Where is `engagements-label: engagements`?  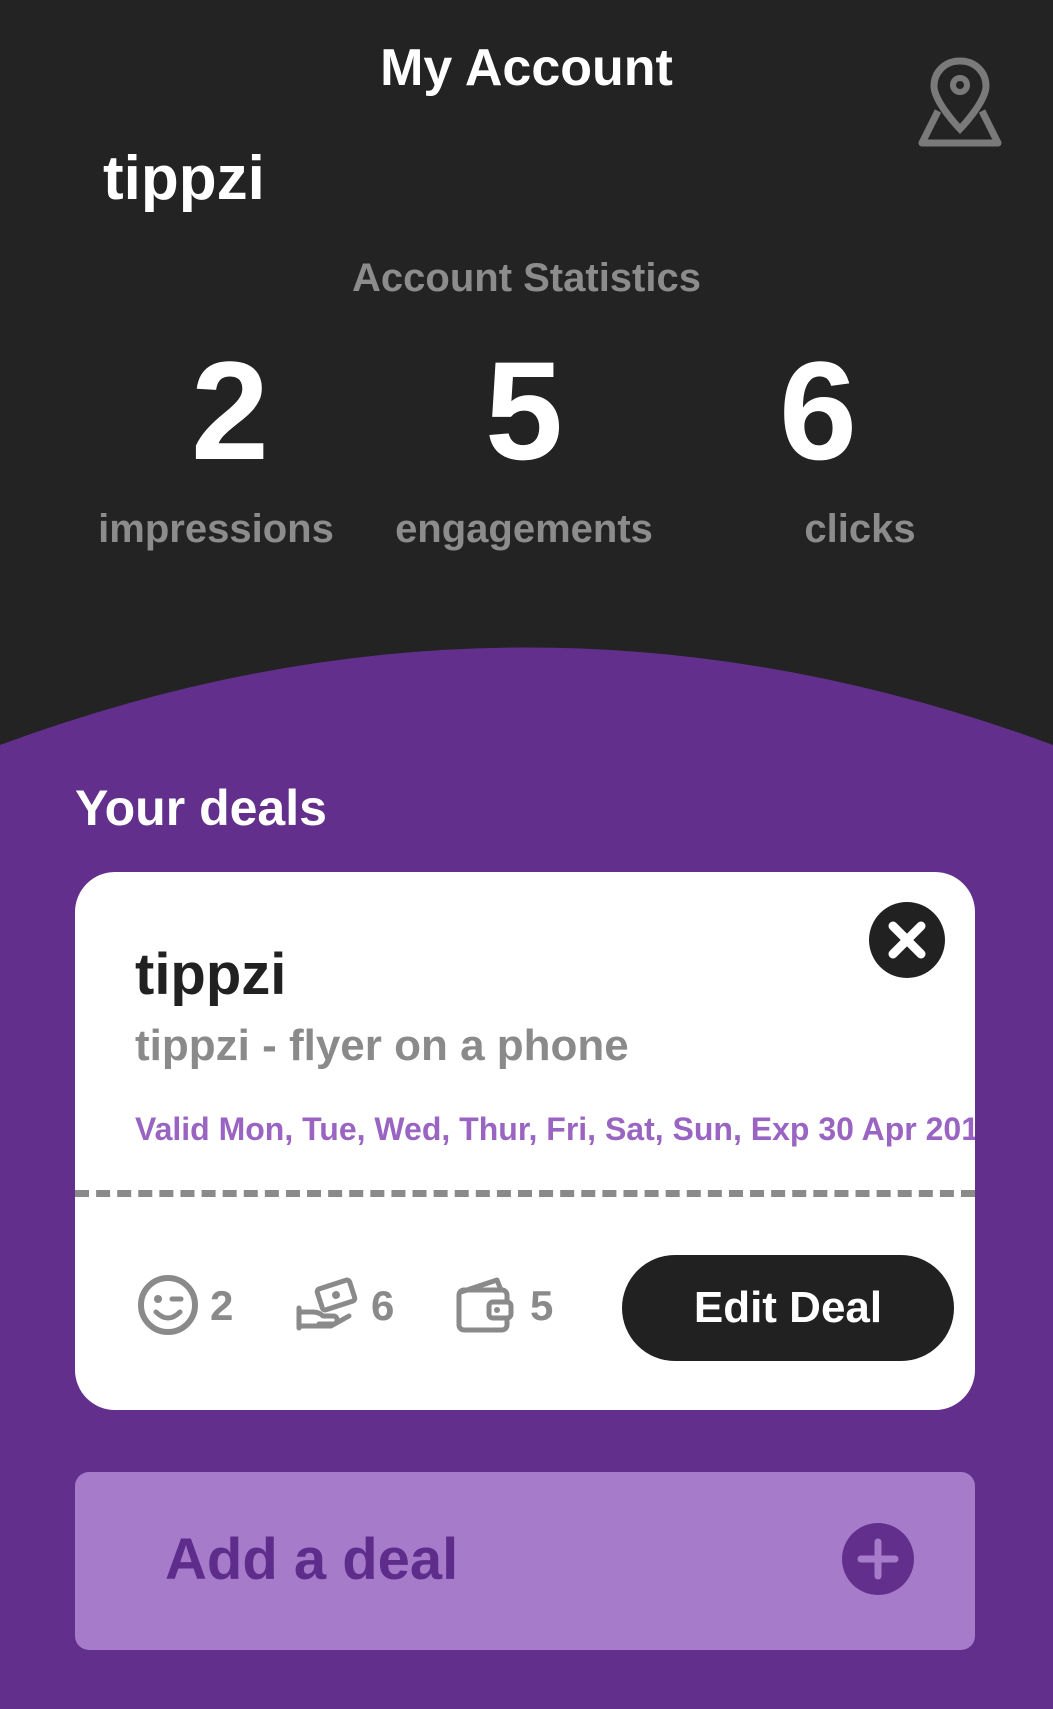 engagements-label: engagements is located at coordinates (524, 529).